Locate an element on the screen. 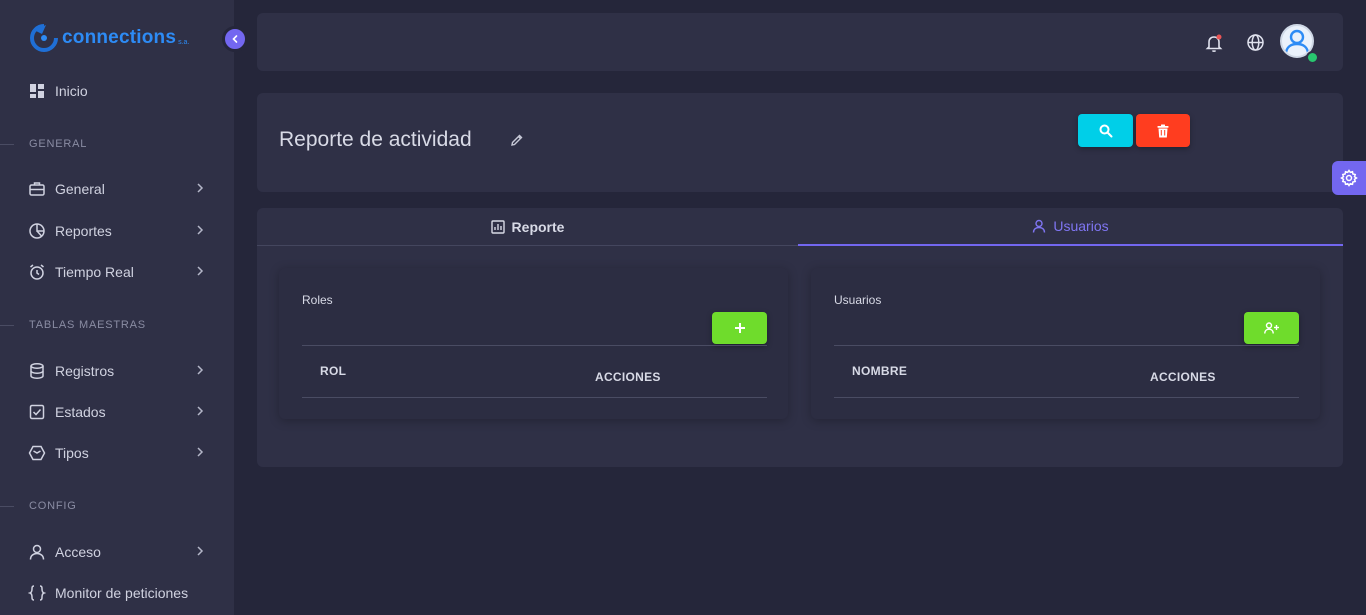 This screenshot has width=1366, height=615. panel-title: Roles is located at coordinates (317, 300).